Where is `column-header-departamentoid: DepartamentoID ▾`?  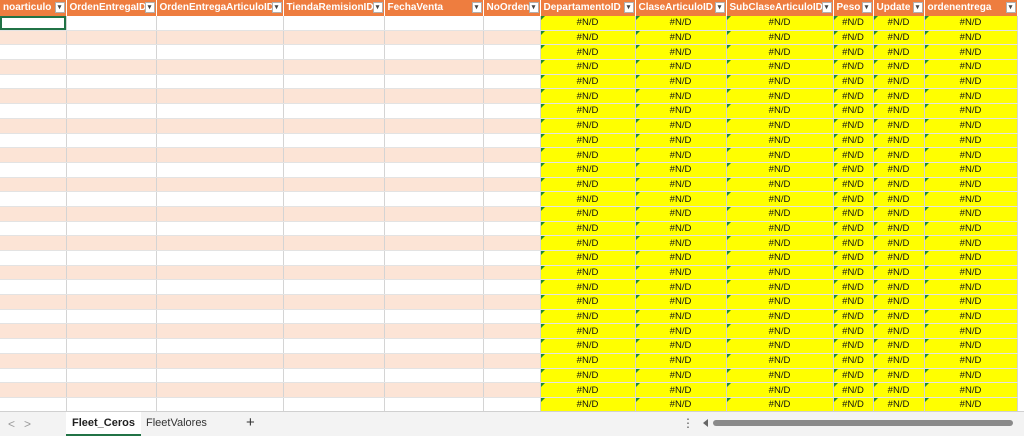 column-header-departamentoid: DepartamentoID ▾ is located at coordinates (588, 8).